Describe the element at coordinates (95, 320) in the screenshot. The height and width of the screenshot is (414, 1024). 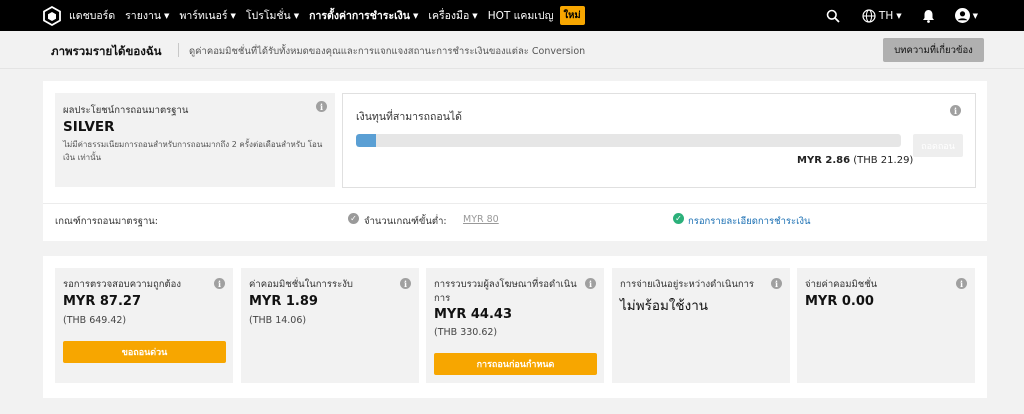
I see `card-sub-amount: (THB 649.42)` at that location.